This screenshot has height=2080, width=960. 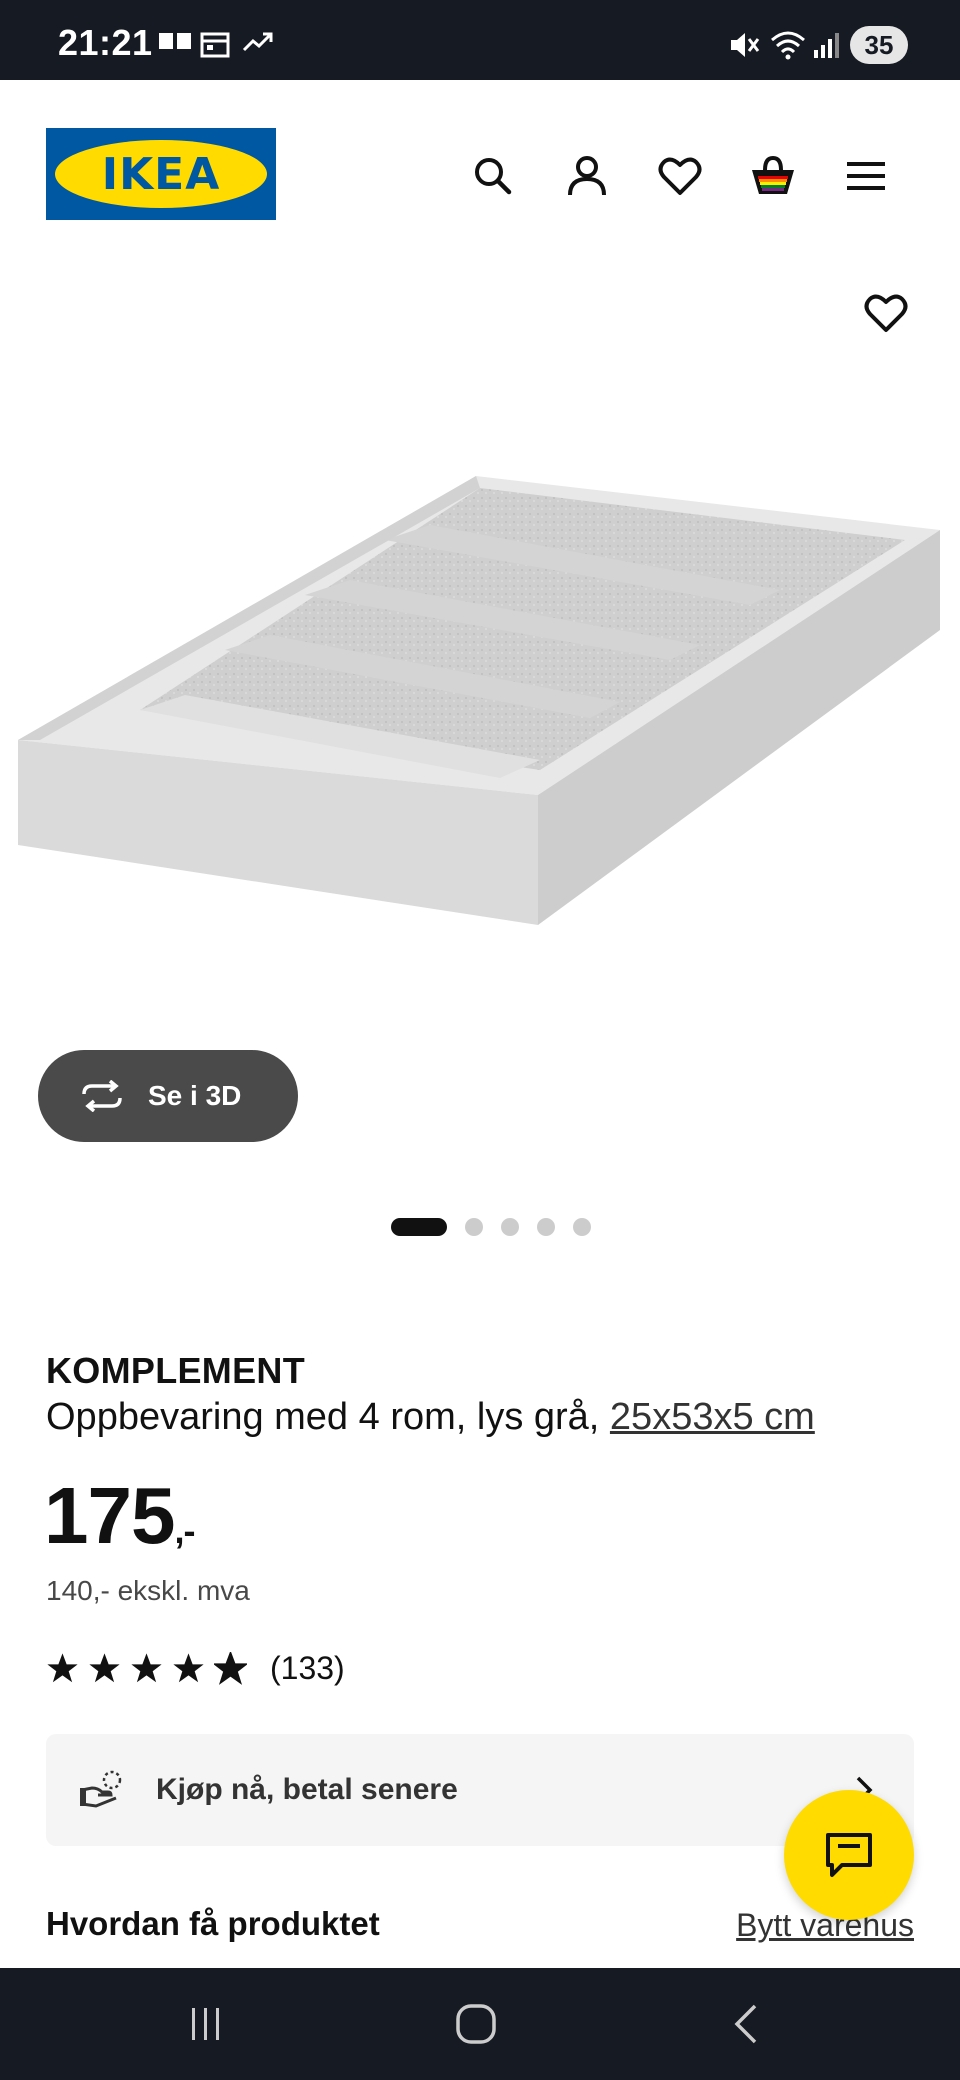 What do you see at coordinates (680, 176) in the screenshot?
I see `heart-icon` at bounding box center [680, 176].